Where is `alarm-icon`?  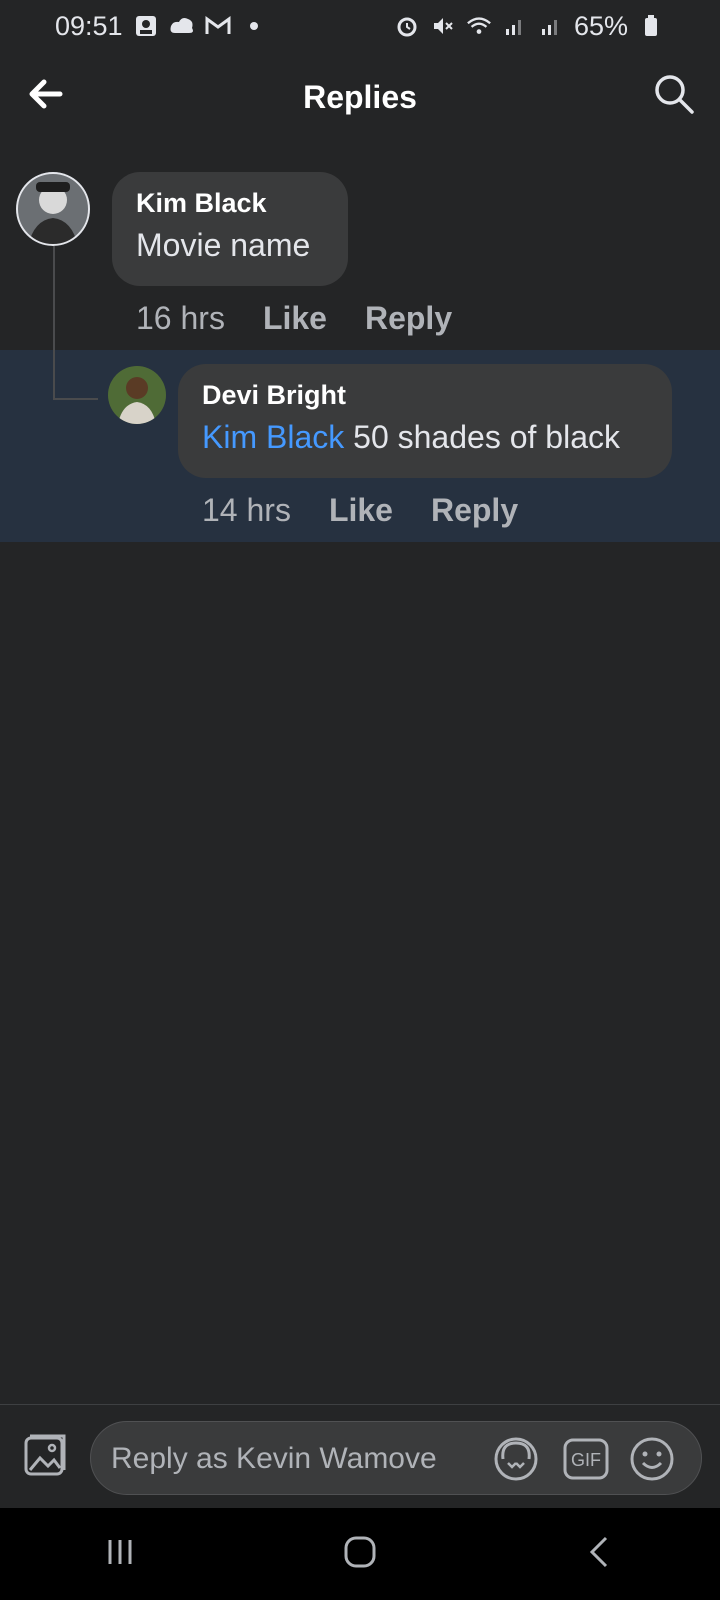 alarm-icon is located at coordinates (407, 26).